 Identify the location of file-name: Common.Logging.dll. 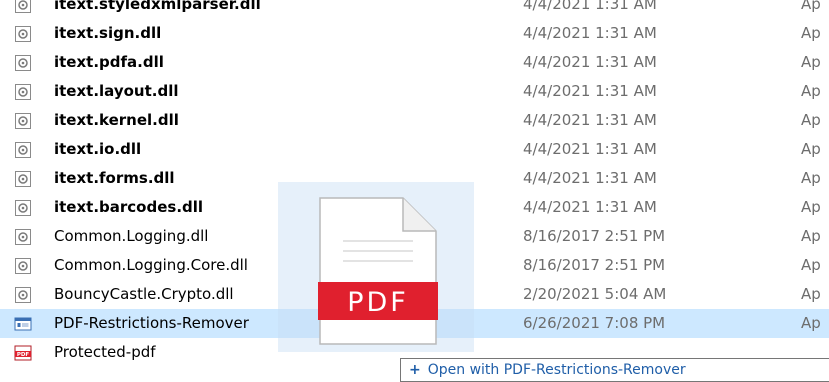
(131, 236).